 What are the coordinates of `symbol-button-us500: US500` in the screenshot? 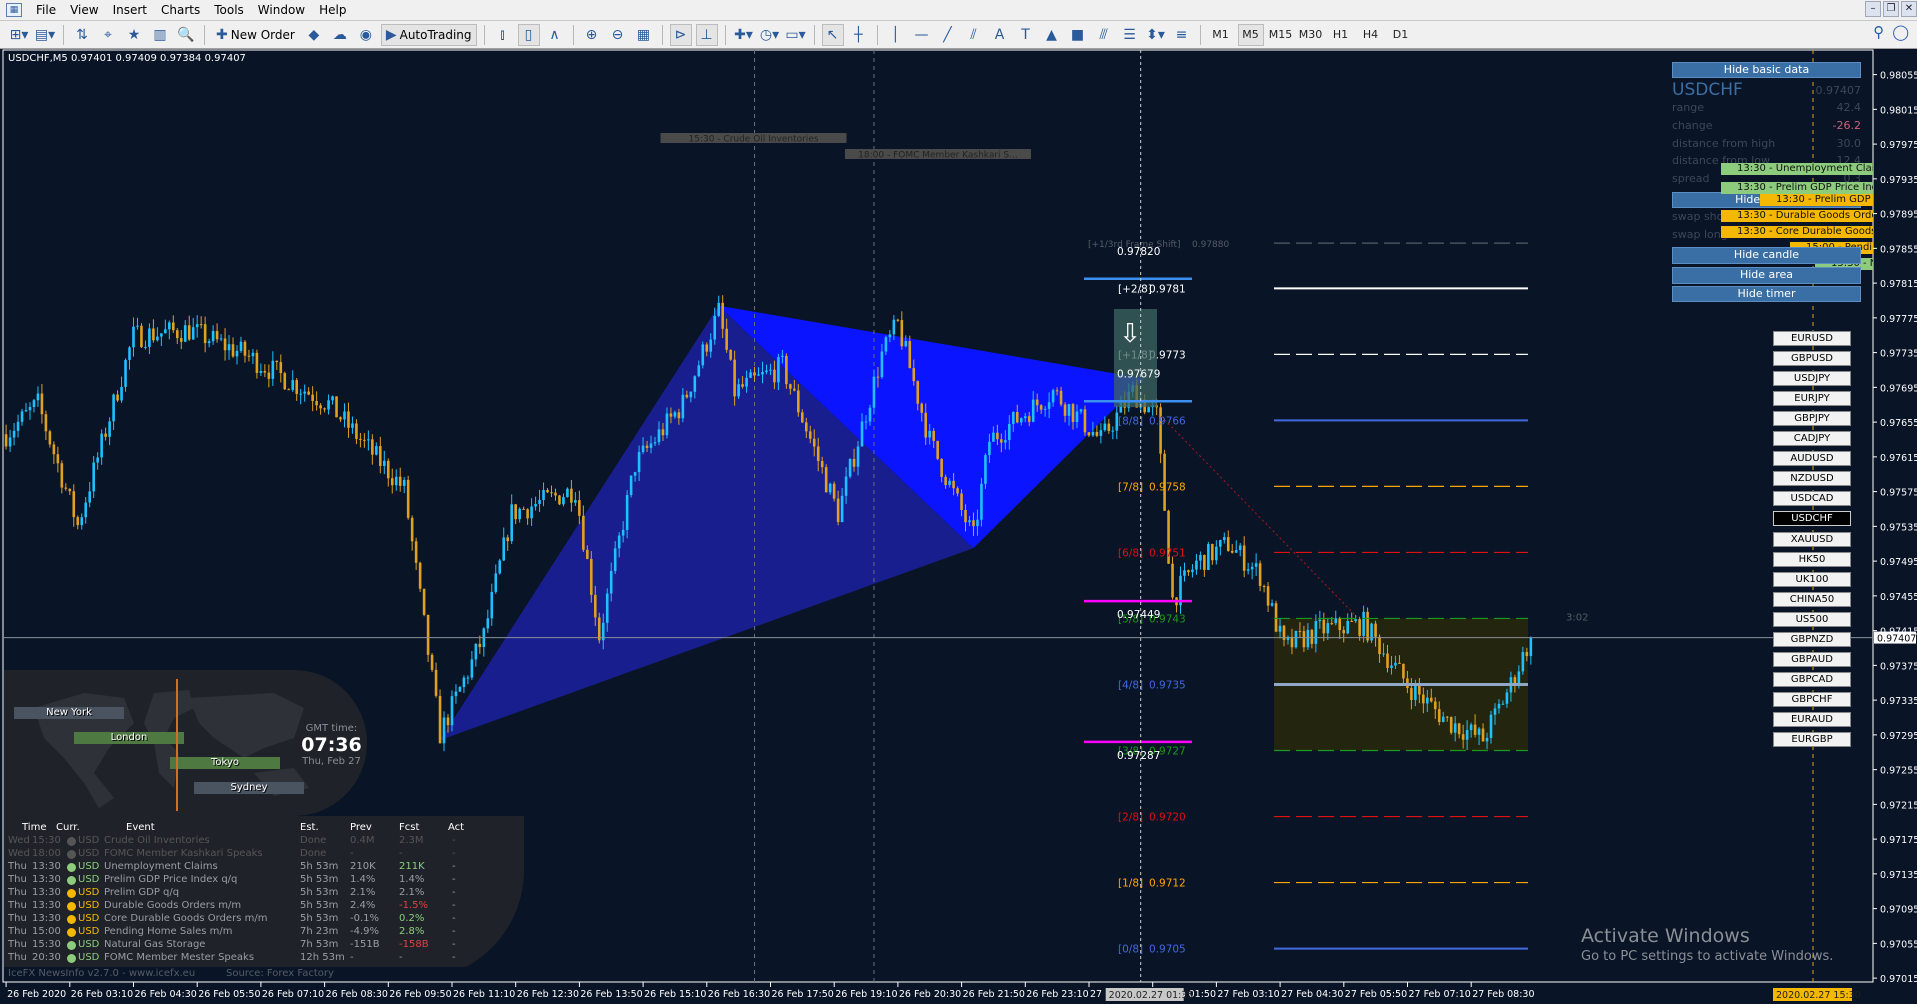 It's located at (1812, 619).